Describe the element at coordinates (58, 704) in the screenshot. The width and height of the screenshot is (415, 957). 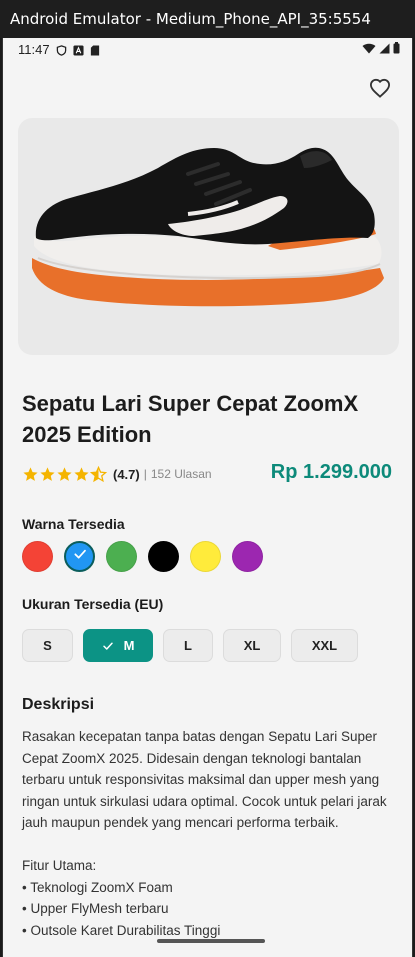
I see `description-title: Deskripsi` at that location.